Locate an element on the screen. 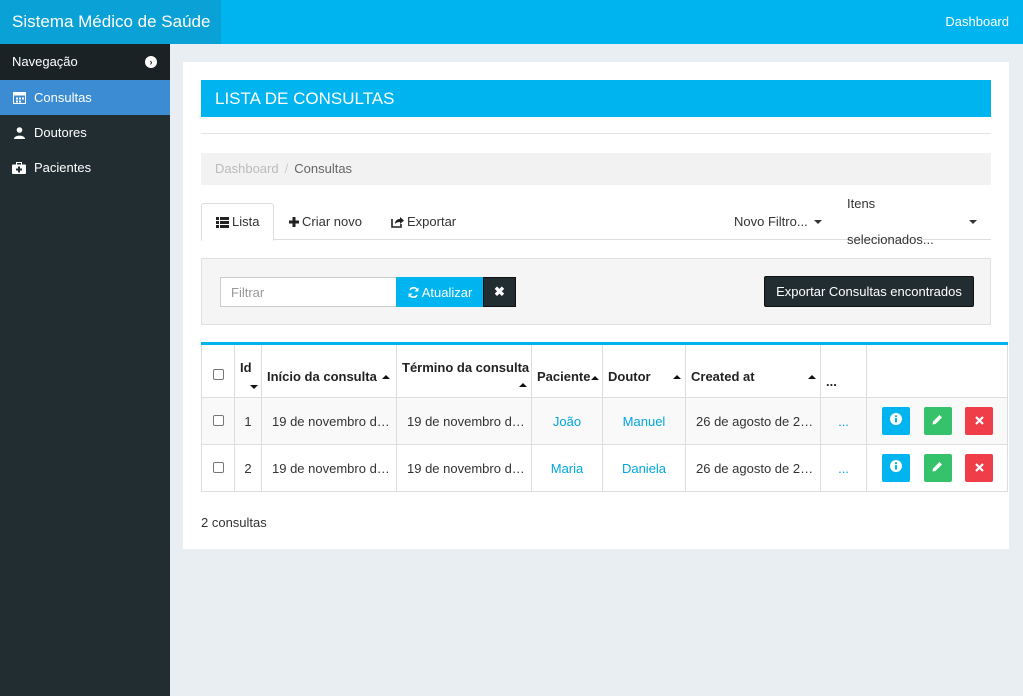 This screenshot has height=696, width=1023. row-select-cell is located at coordinates (218, 468).